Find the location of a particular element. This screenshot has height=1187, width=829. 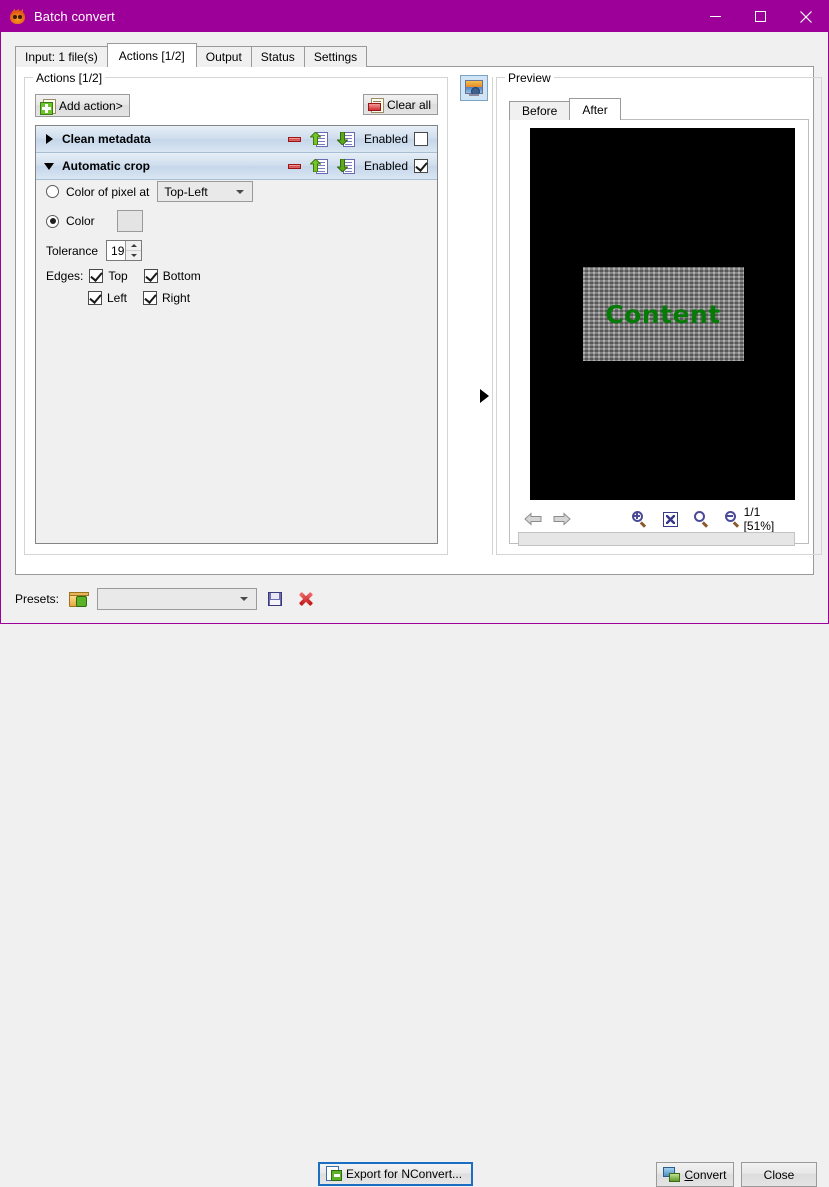

tab-output: Output is located at coordinates (223, 56).